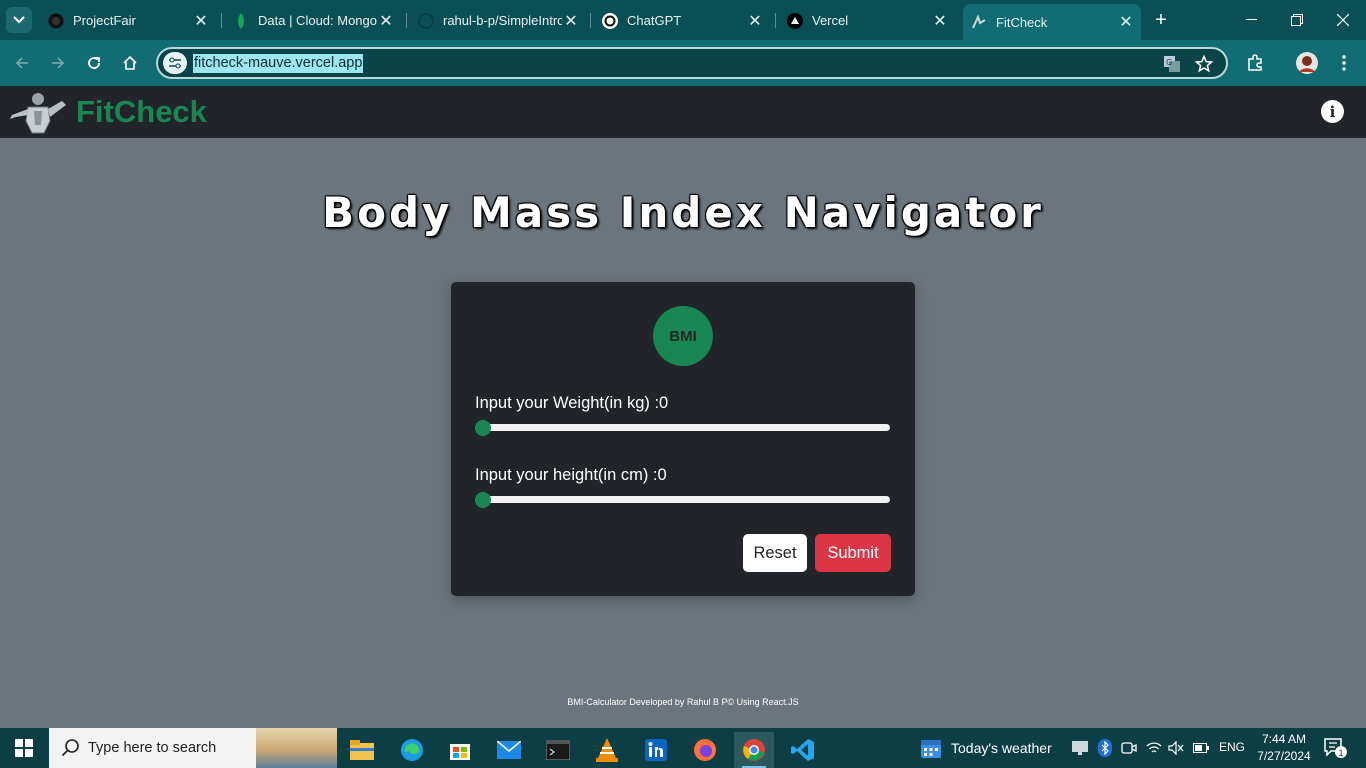 This screenshot has width=1366, height=768. I want to click on height-slider, so click(682, 500).